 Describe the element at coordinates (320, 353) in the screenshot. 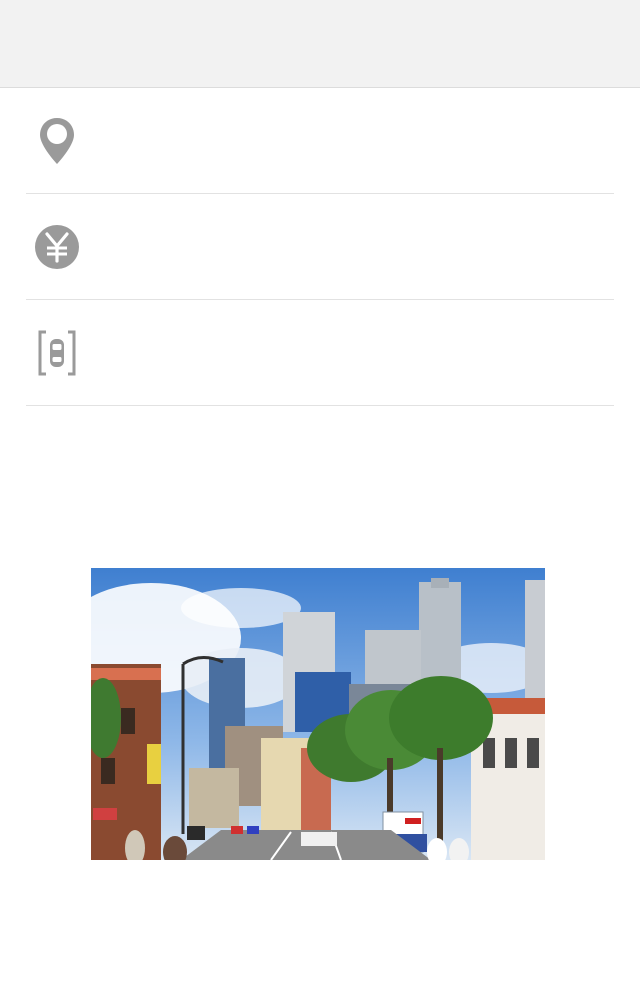

I see `parking-row` at that location.